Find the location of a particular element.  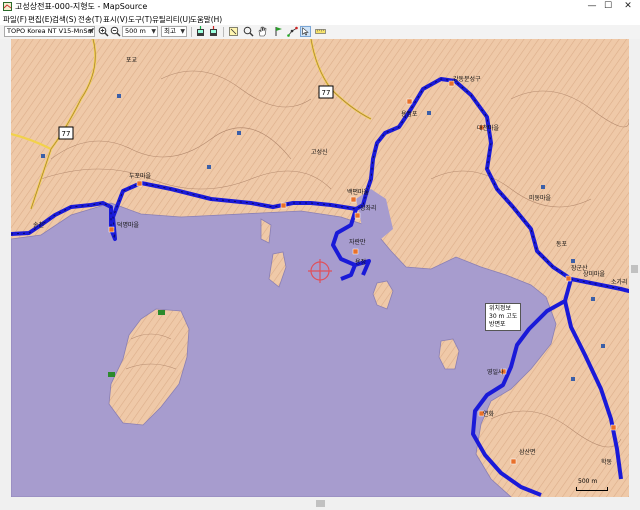

menu-view: 표시(V) is located at coordinates (115, 19).